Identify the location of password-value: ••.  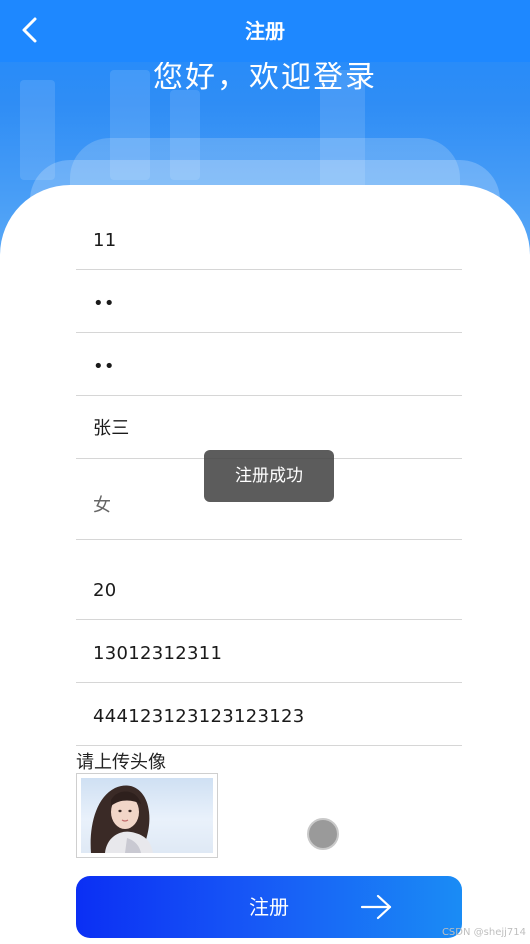
(104, 303).